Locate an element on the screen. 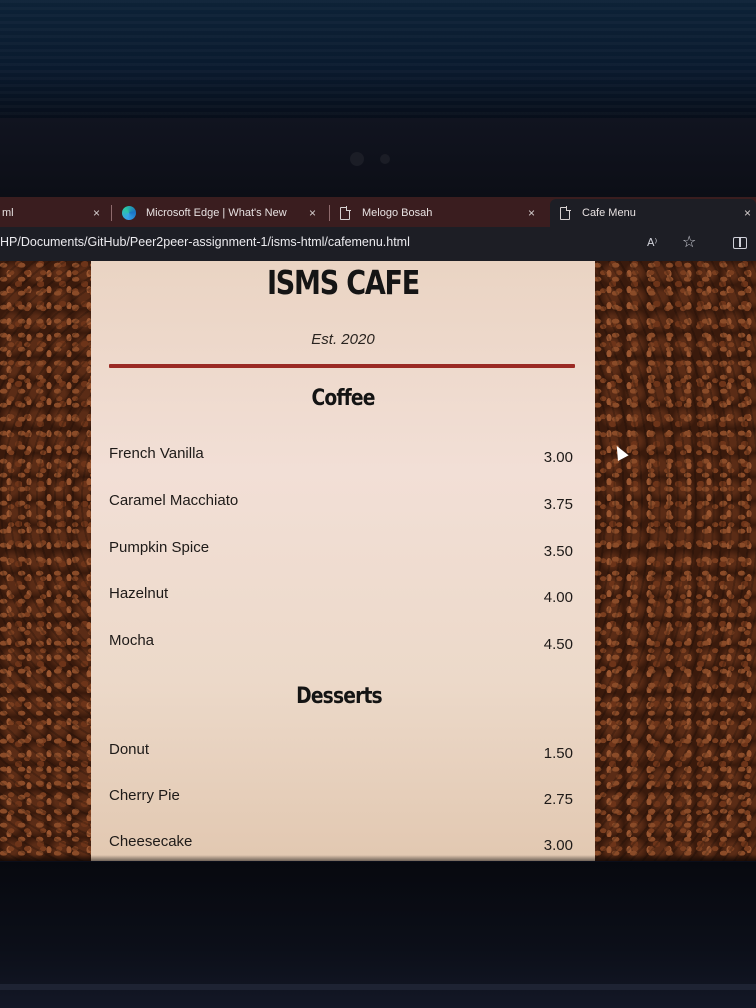 Image resolution: width=756 pixels, height=1008 pixels. item-price: 3.75 is located at coordinates (558, 504).